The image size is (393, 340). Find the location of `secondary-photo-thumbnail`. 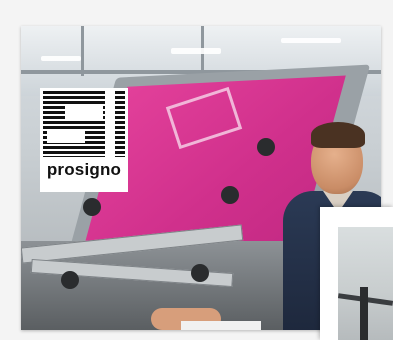

secondary-photo-thumbnail is located at coordinates (356, 273).